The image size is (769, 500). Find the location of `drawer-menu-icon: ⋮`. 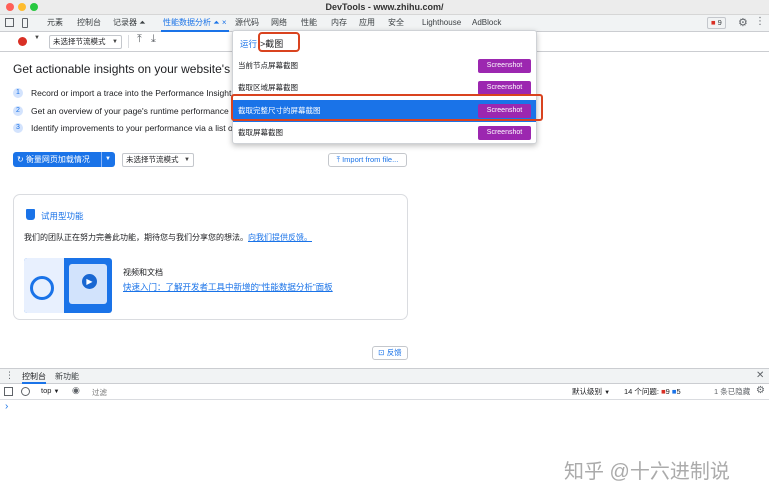

drawer-menu-icon: ⋮ is located at coordinates (9, 375).